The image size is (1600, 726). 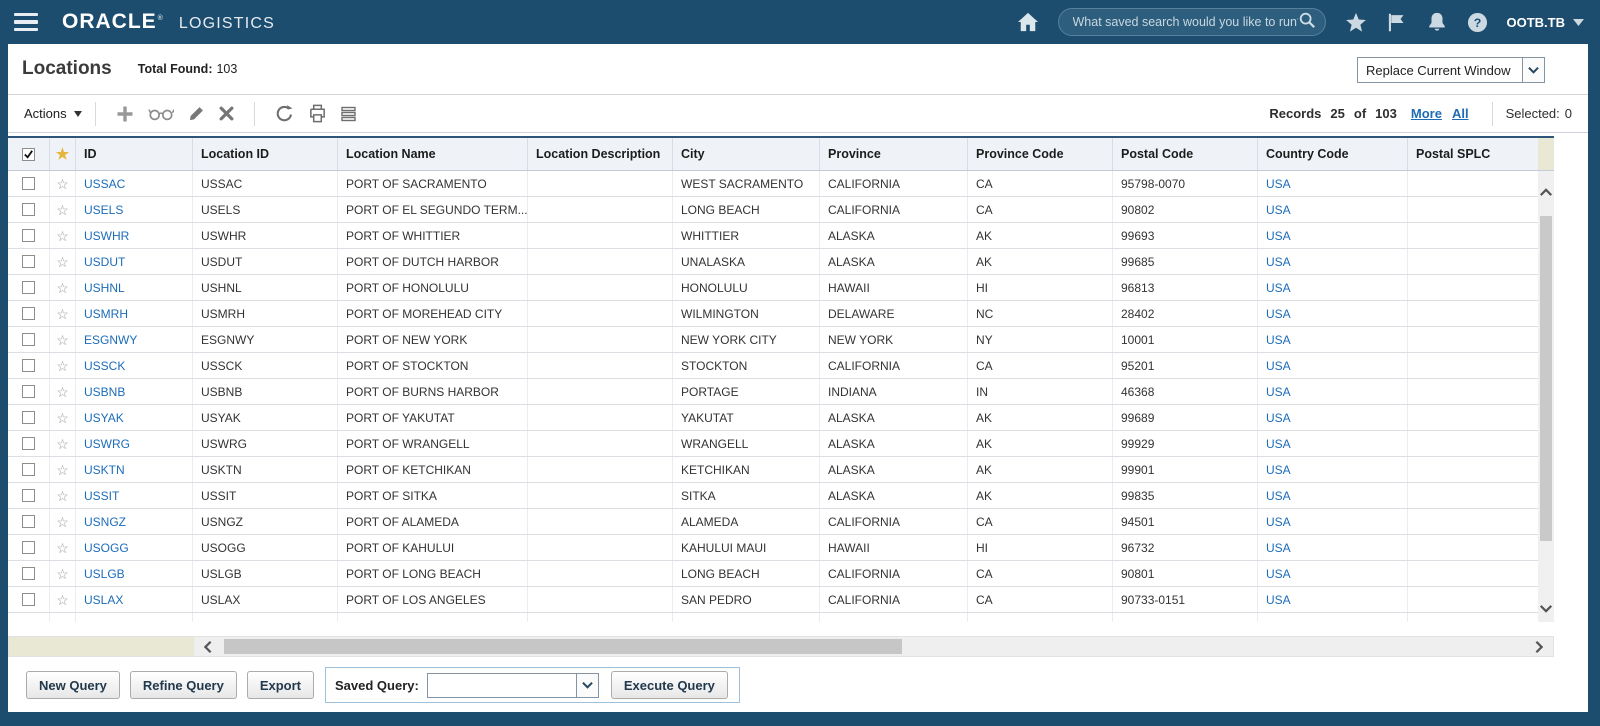 What do you see at coordinates (134, 599) in the screenshot?
I see `row-id-link: USLAX` at bounding box center [134, 599].